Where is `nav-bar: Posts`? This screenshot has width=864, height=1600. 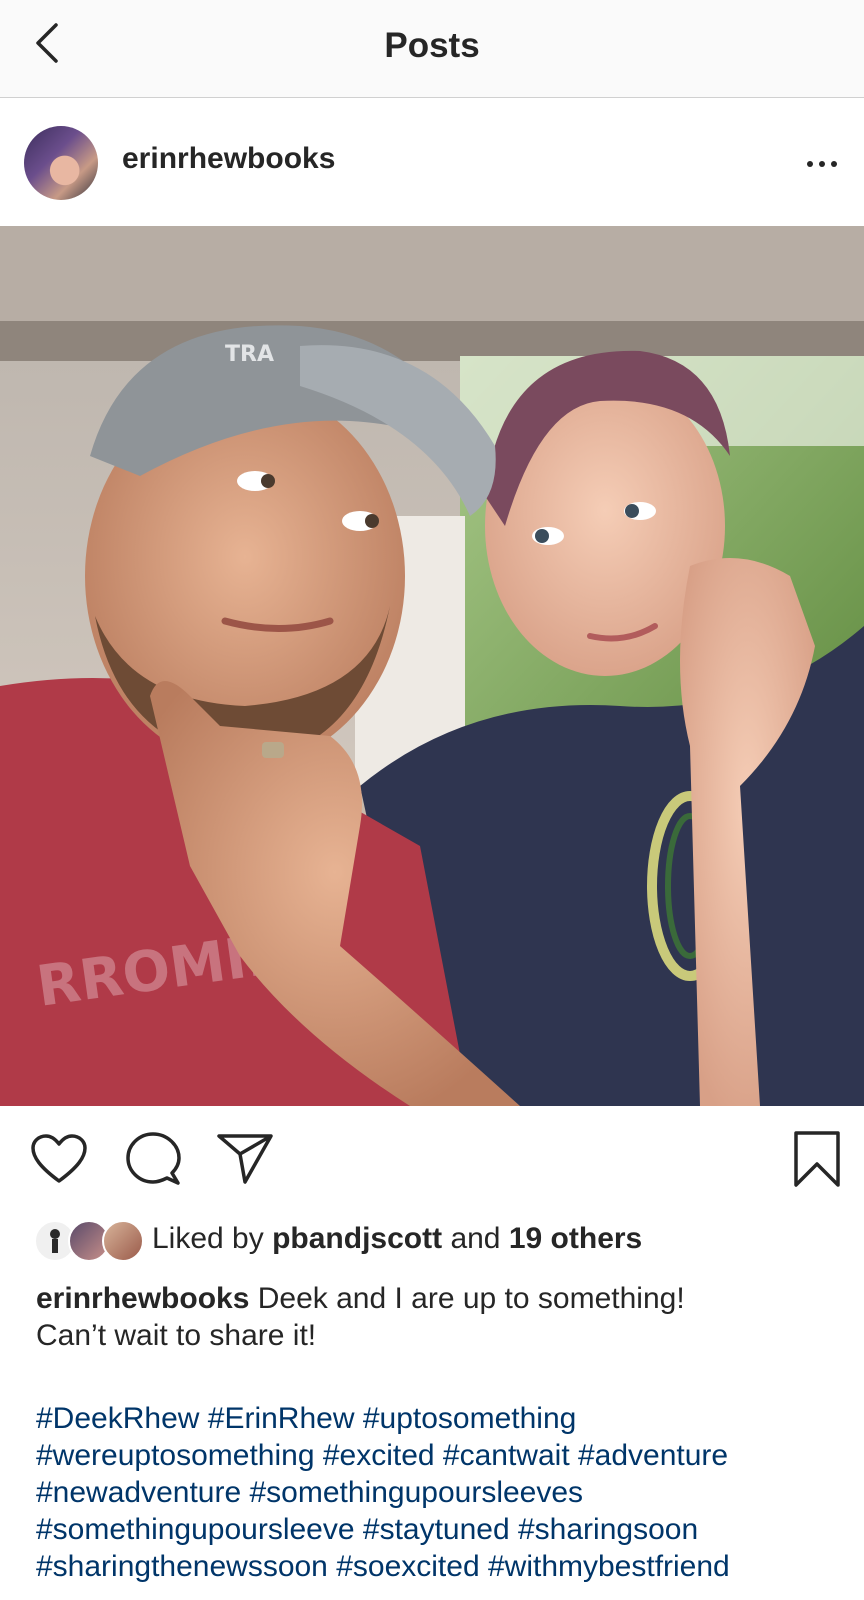 nav-bar: Posts is located at coordinates (432, 49).